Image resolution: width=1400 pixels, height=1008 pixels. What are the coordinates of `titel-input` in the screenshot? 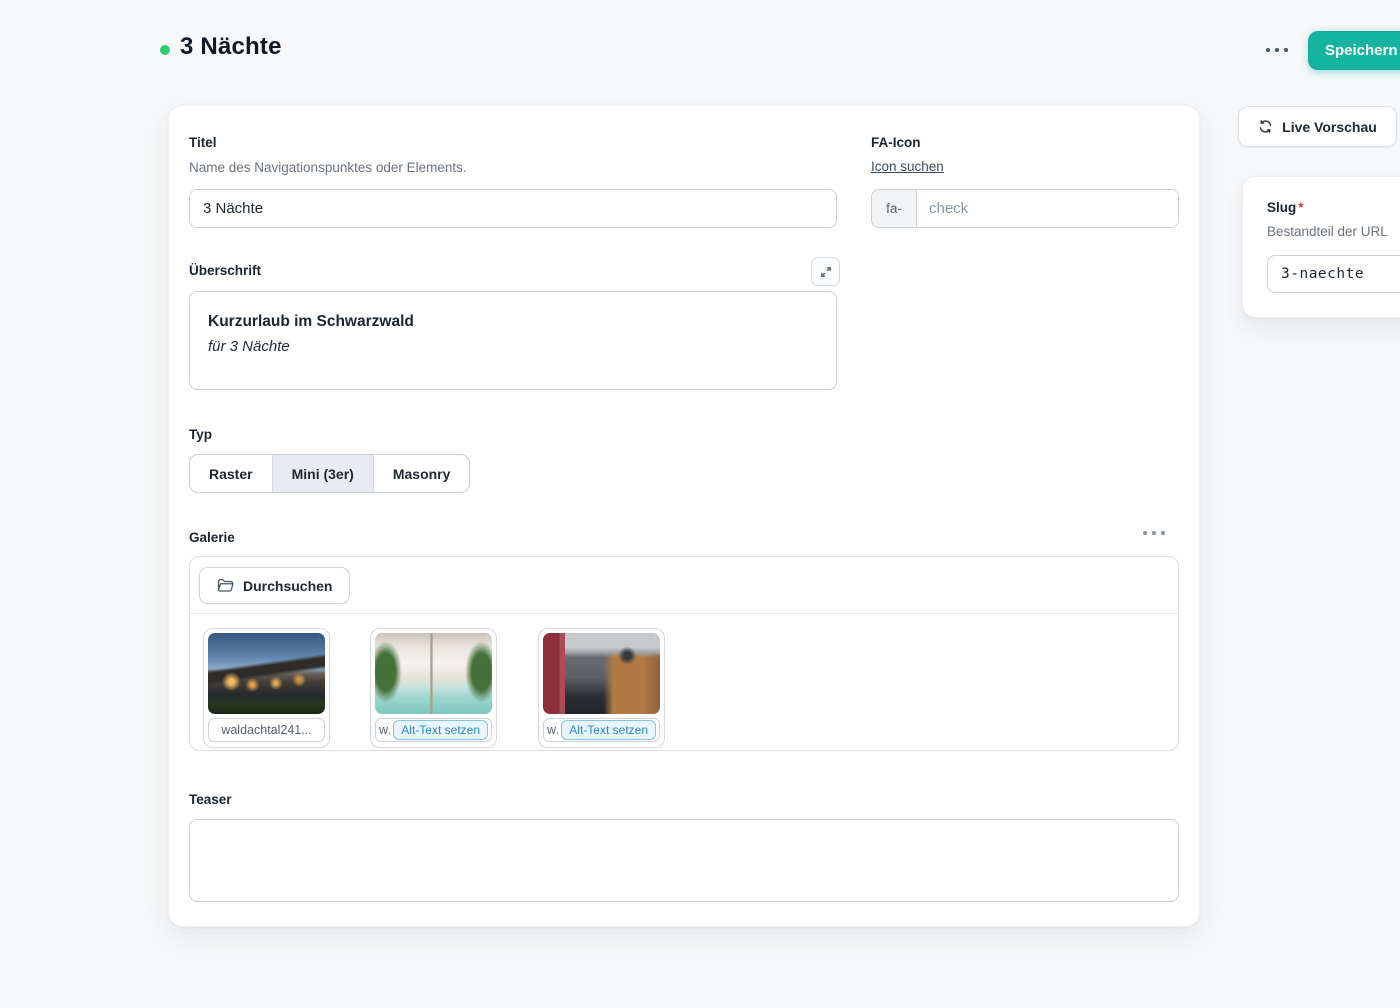 It's located at (513, 208).